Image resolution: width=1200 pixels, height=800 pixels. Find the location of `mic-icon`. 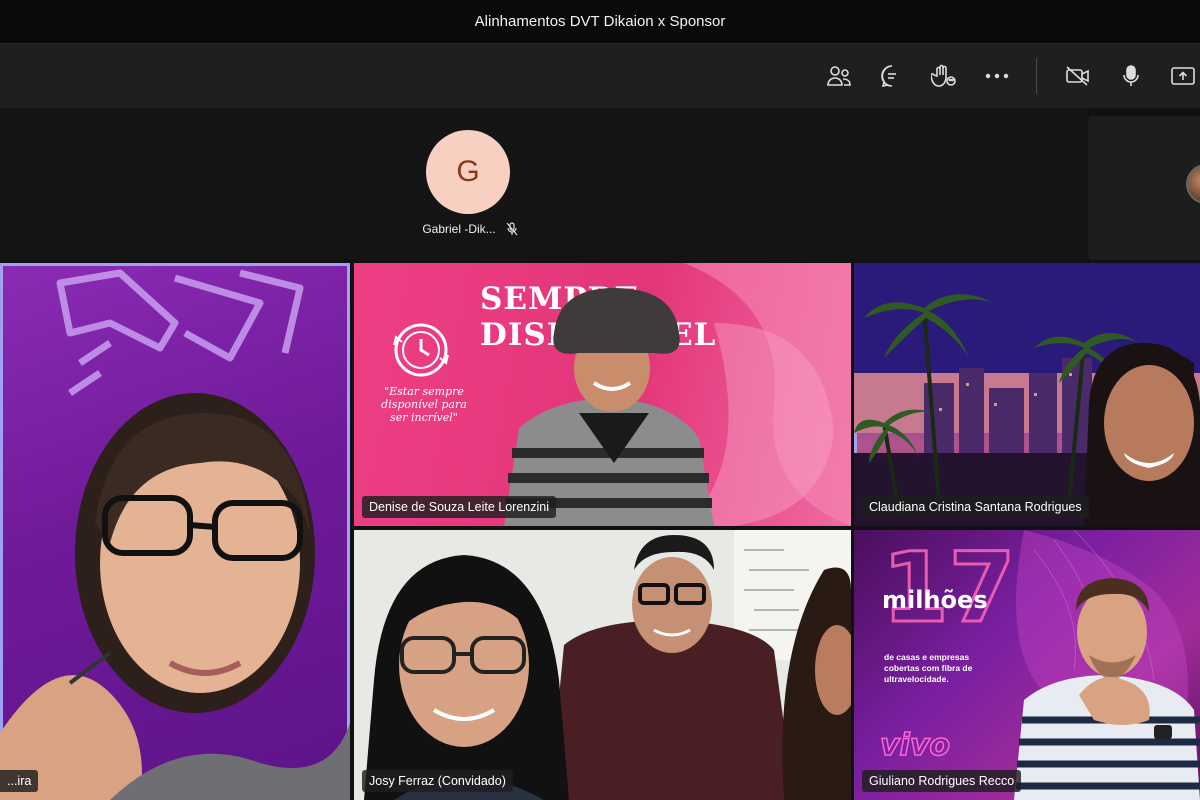

mic-icon is located at coordinates (1131, 75).